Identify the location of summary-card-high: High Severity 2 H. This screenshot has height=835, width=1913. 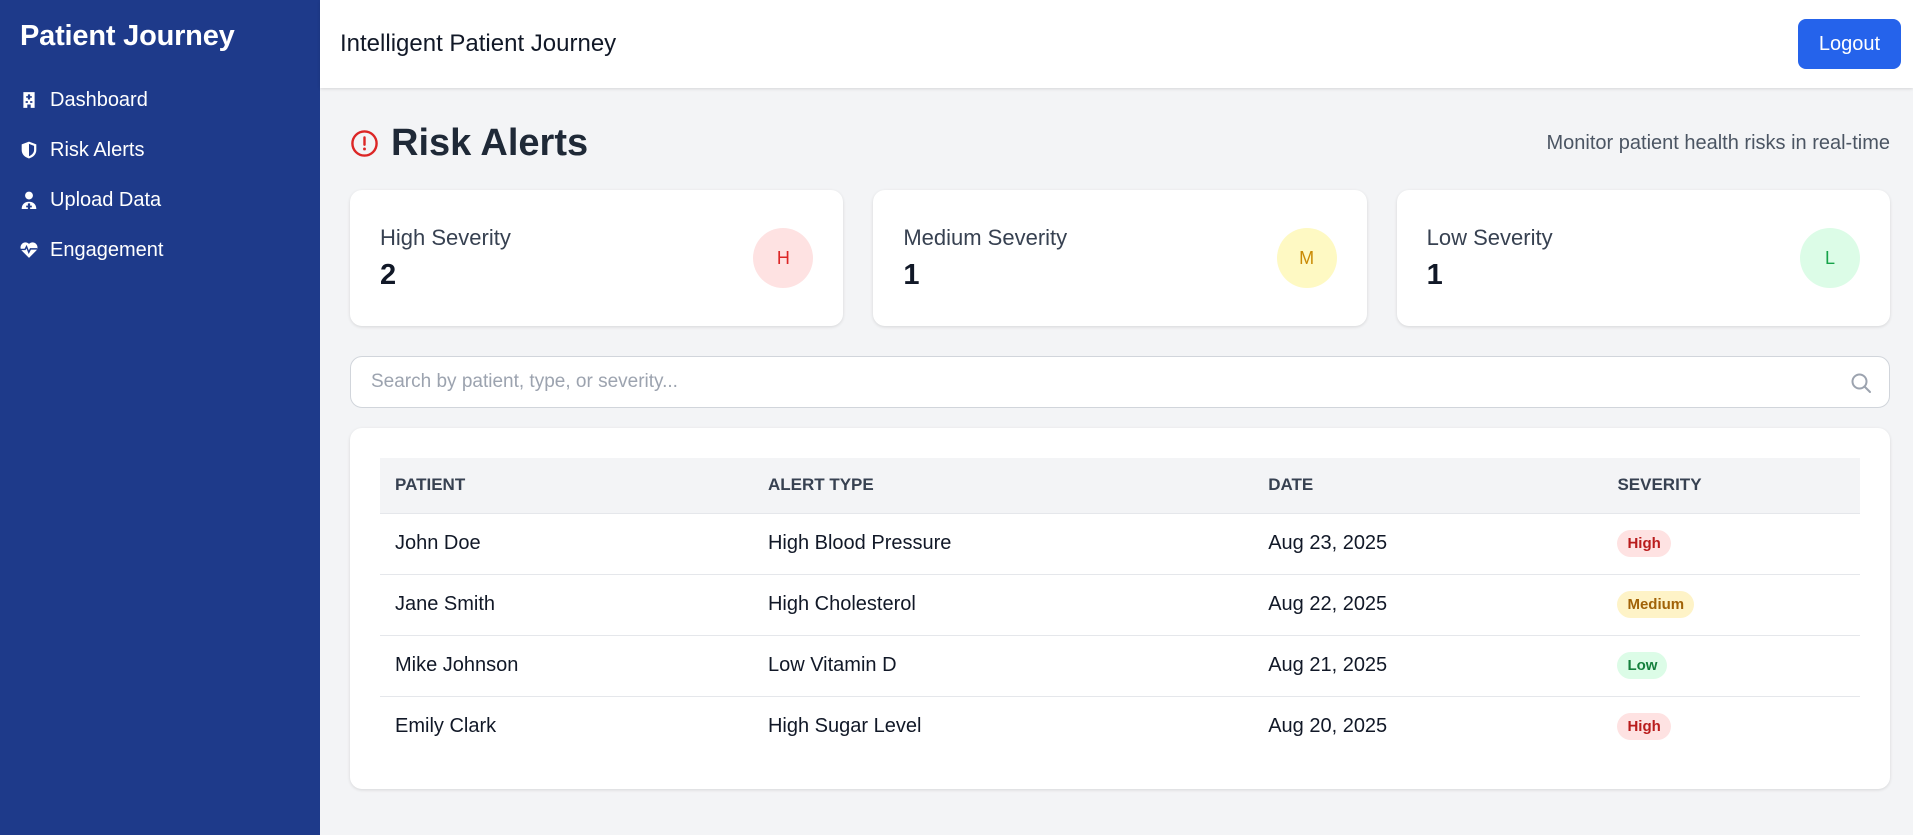
(597, 258).